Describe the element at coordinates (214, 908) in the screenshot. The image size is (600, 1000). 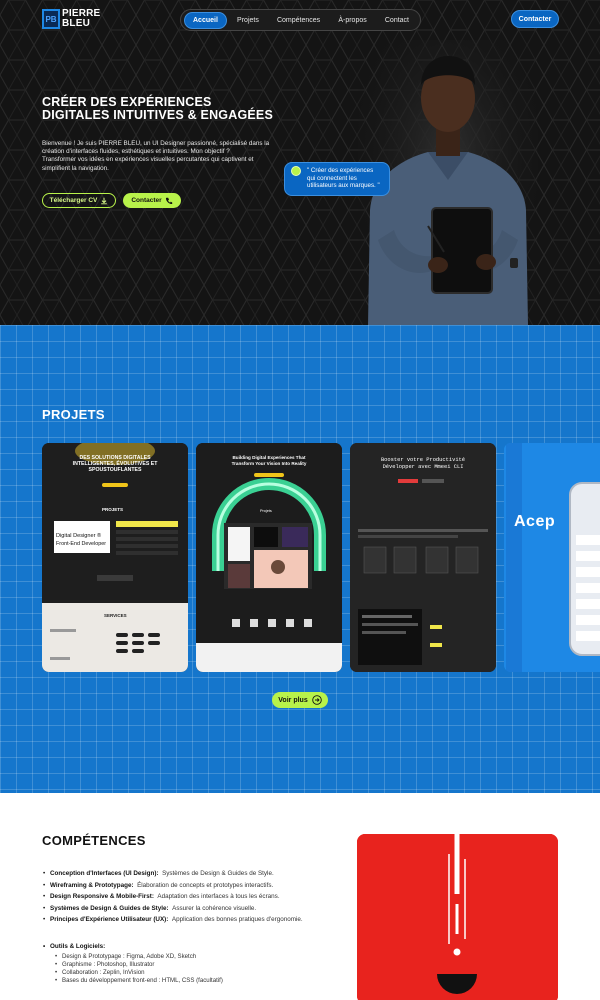
I see `skill-desc: Assurer la cohérence visuelle.` at that location.